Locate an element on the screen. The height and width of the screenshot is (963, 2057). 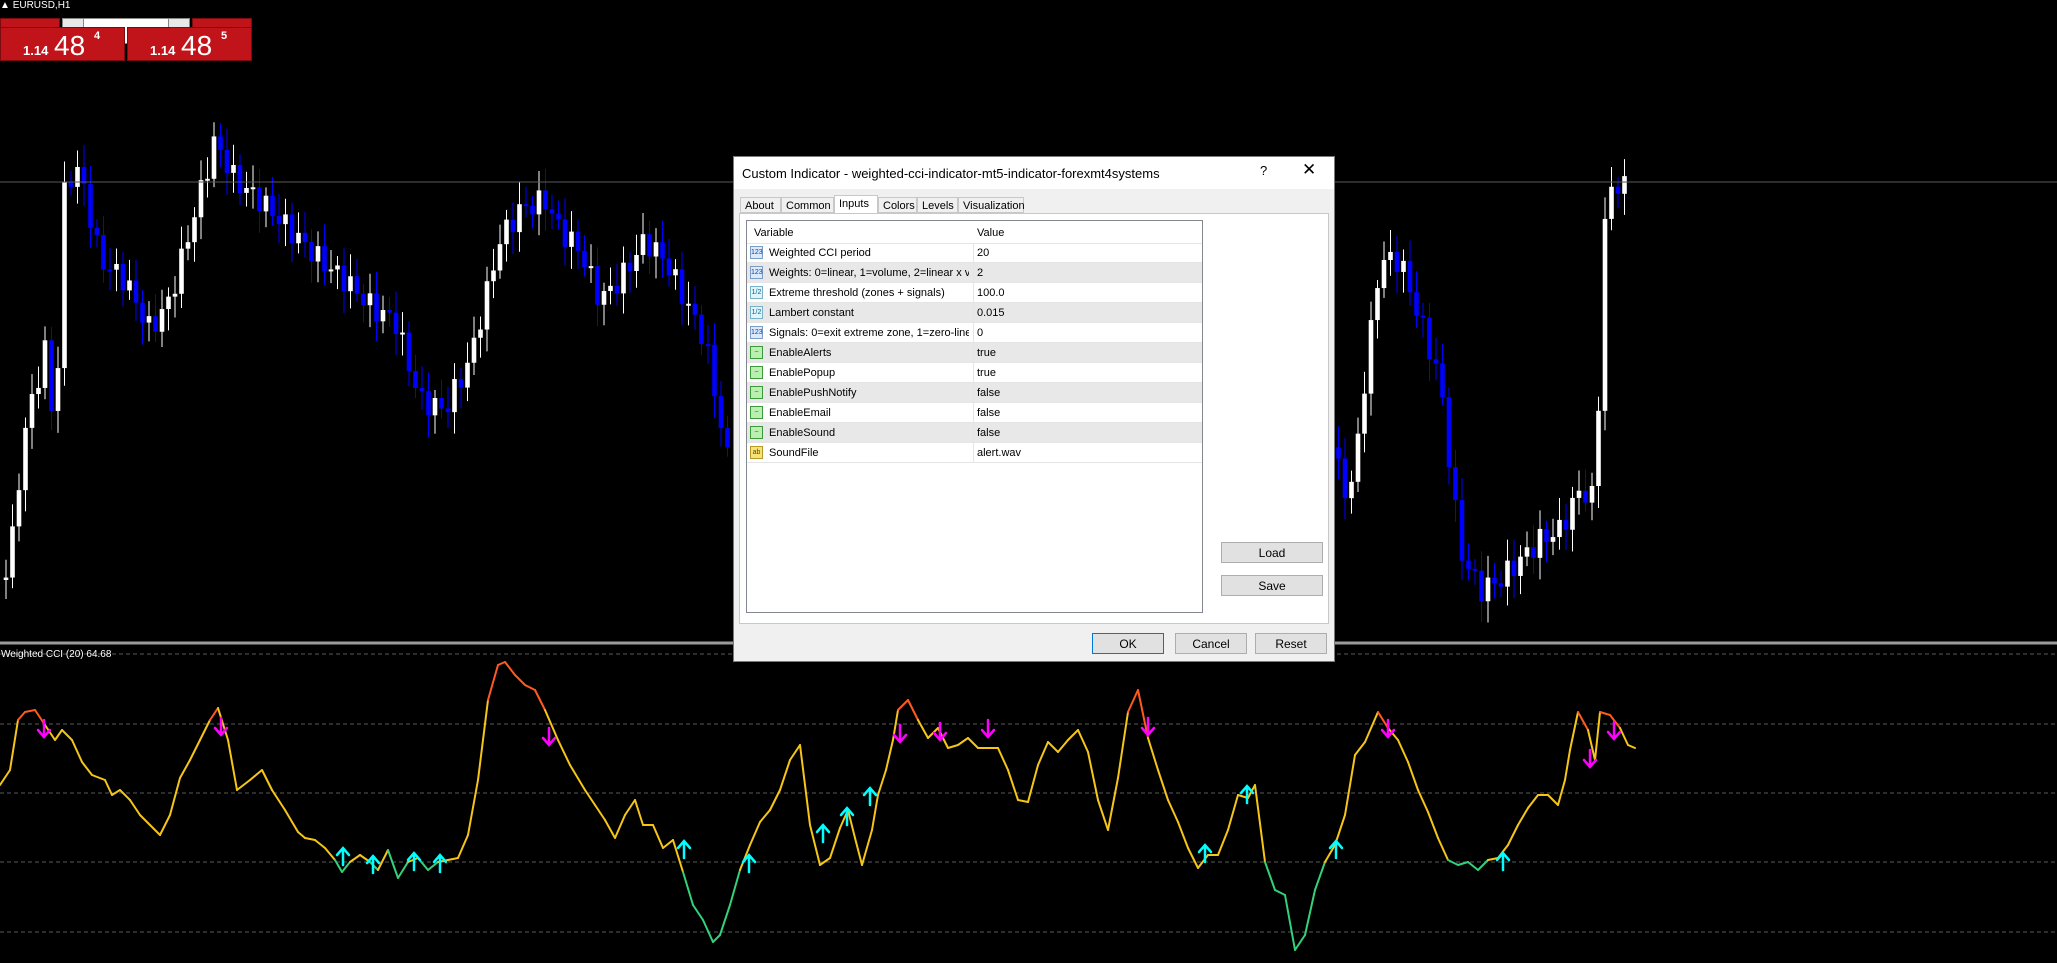
variable-name: Lambert constant is located at coordinates (811, 313).